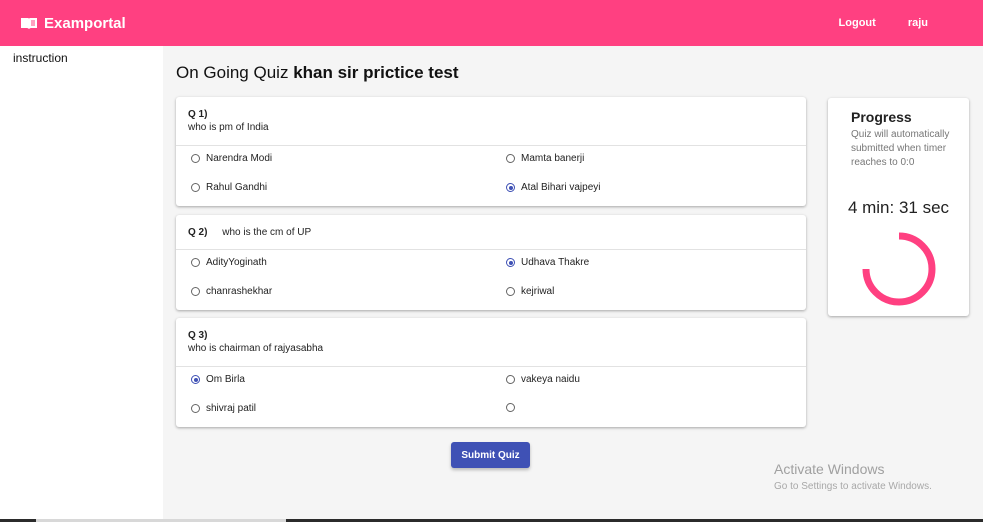 The image size is (983, 522). I want to click on question-number: Q 1), so click(198, 114).